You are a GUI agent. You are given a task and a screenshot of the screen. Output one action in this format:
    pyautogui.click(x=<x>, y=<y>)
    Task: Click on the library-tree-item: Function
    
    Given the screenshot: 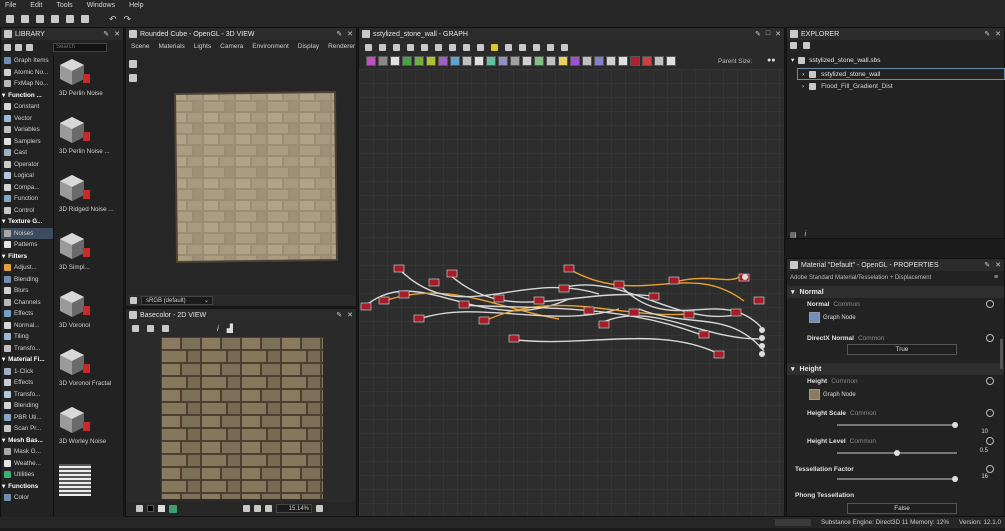 What is the action you would take?
    pyautogui.click(x=27, y=199)
    